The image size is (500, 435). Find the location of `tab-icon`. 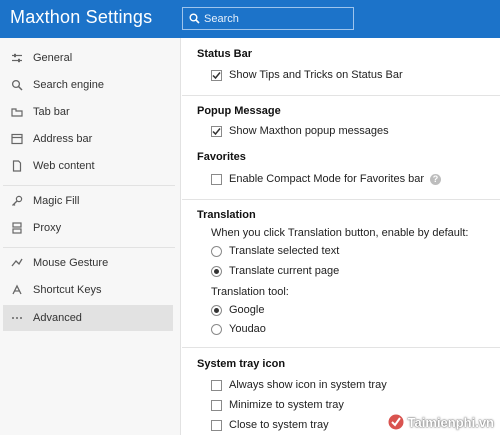

tab-icon is located at coordinates (17, 112).